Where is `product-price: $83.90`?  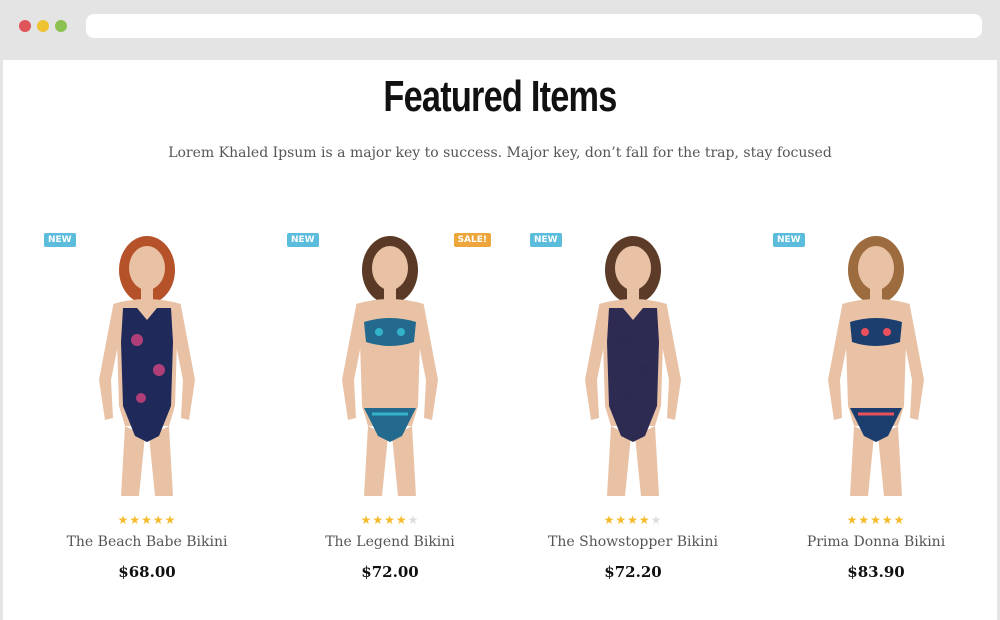
product-price: $83.90 is located at coordinates (876, 572).